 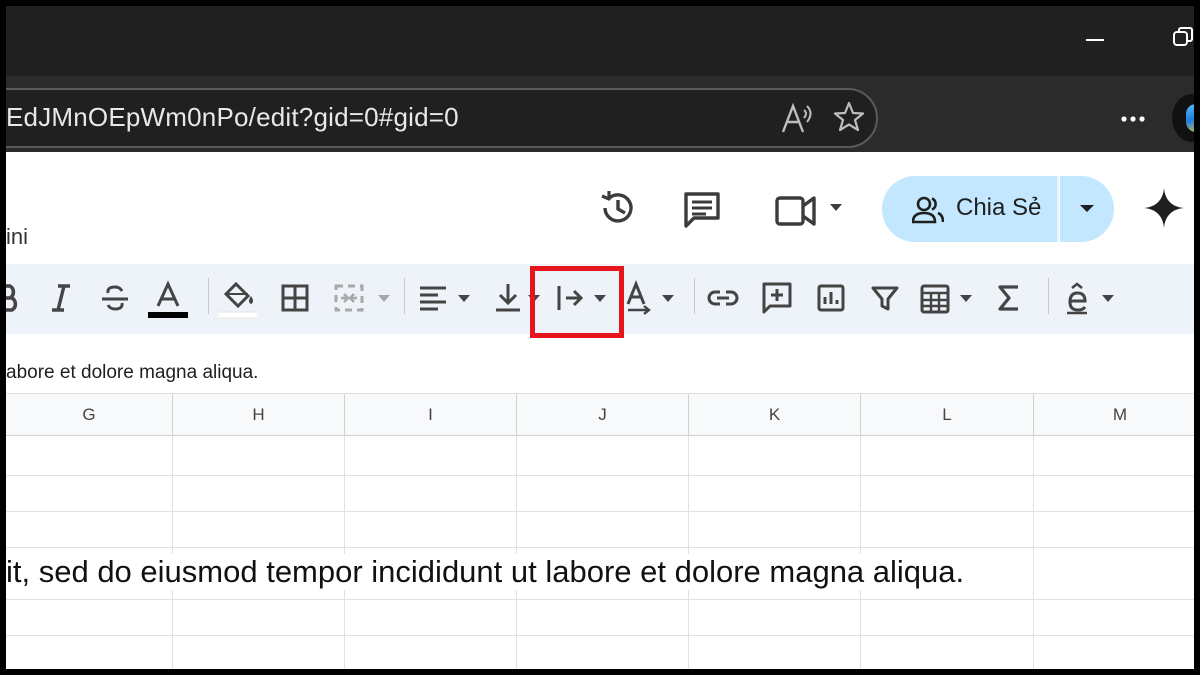 I want to click on window-title-bar, so click(x=600, y=41).